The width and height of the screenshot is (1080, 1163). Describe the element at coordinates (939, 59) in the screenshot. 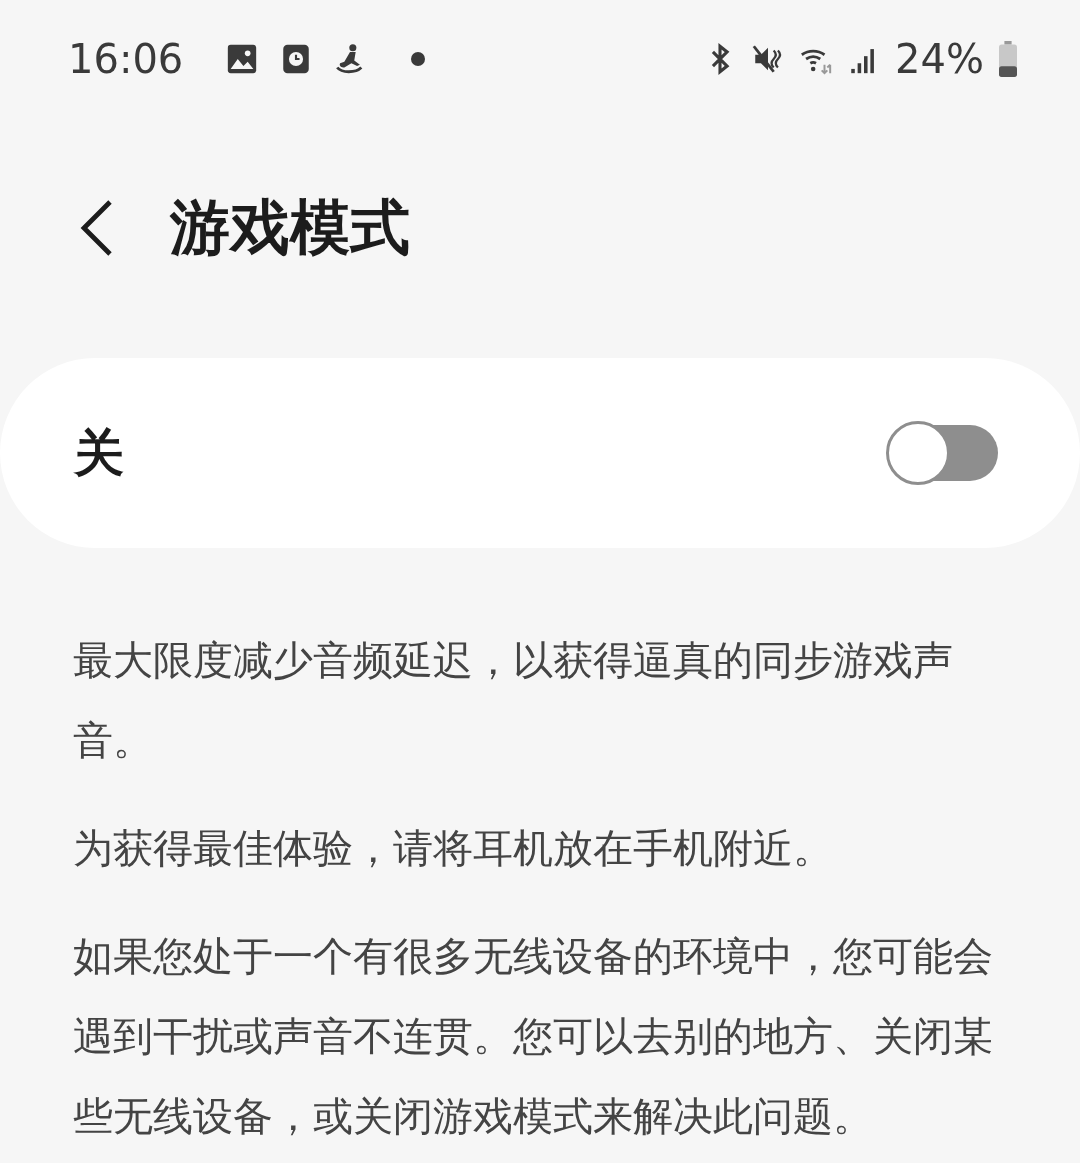

I see `battery-percent: 24%` at that location.